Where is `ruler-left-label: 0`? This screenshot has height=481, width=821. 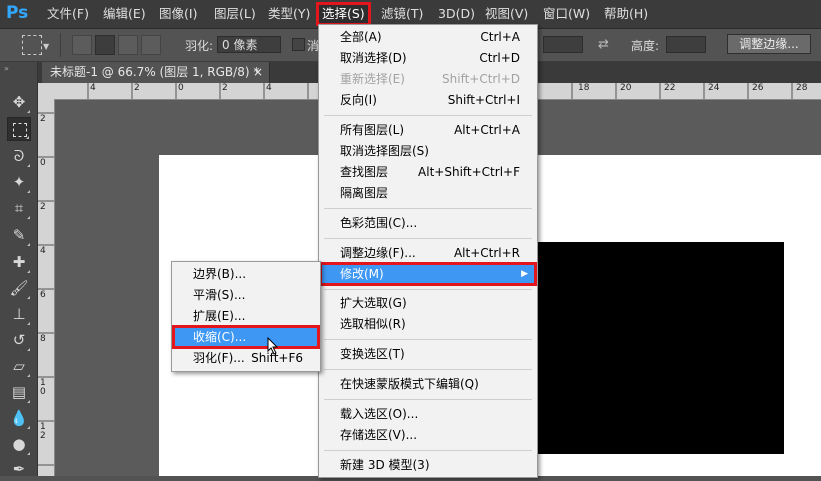
ruler-left-label: 0 is located at coordinates (43, 163).